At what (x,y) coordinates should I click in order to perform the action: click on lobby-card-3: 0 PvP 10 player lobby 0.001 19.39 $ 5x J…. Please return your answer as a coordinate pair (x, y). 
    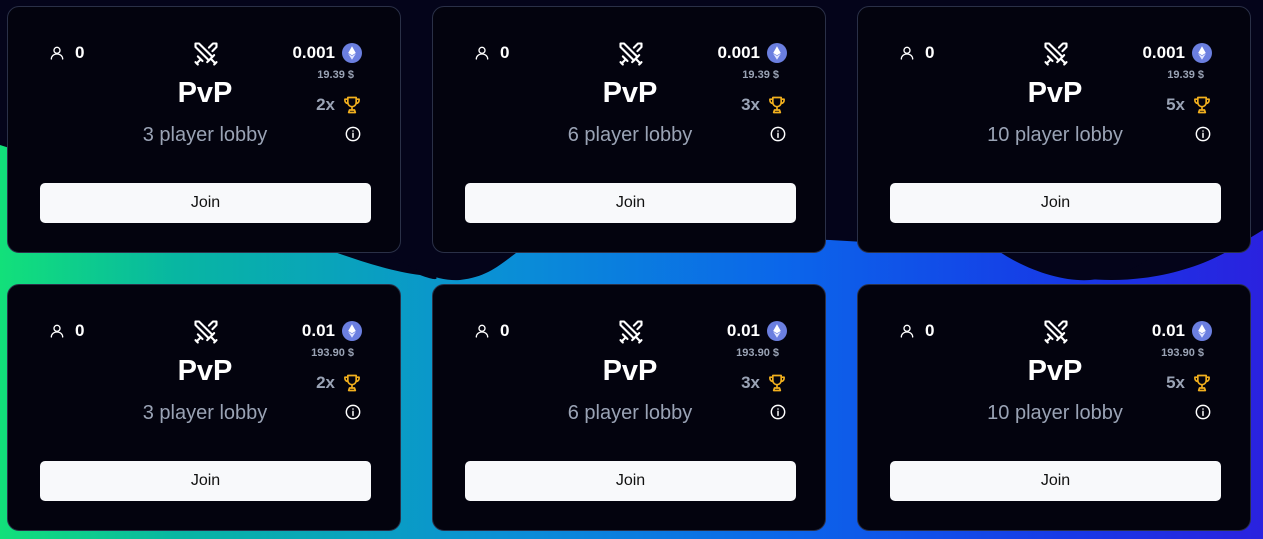
    Looking at the image, I should click on (1054, 129).